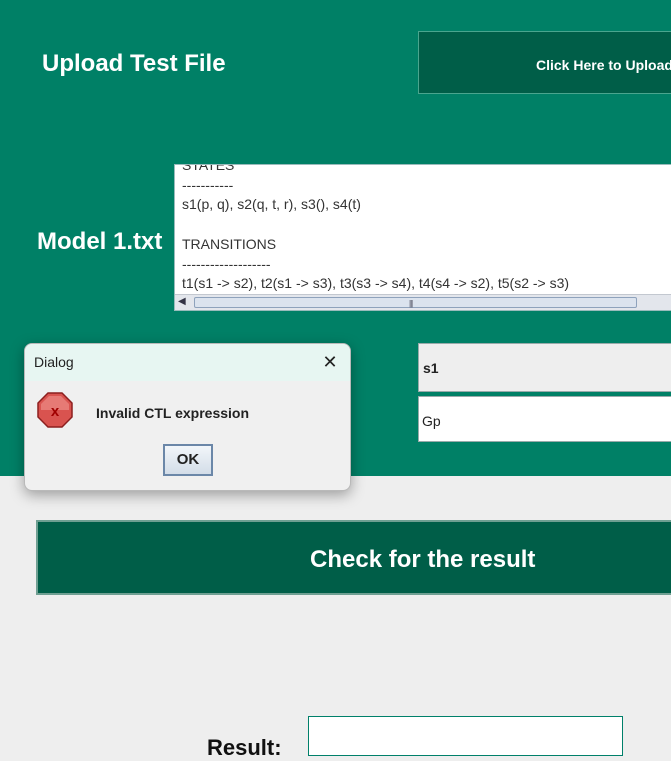 The width and height of the screenshot is (671, 761). Describe the element at coordinates (173, 413) in the screenshot. I see `dialog-message: Invalid CTL expression` at that location.